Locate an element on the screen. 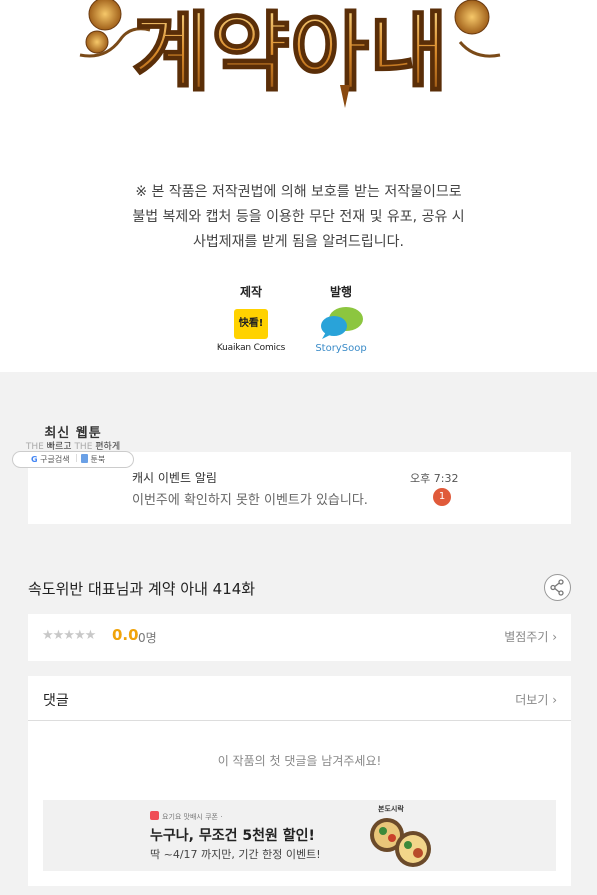  book-icon is located at coordinates (84, 458).